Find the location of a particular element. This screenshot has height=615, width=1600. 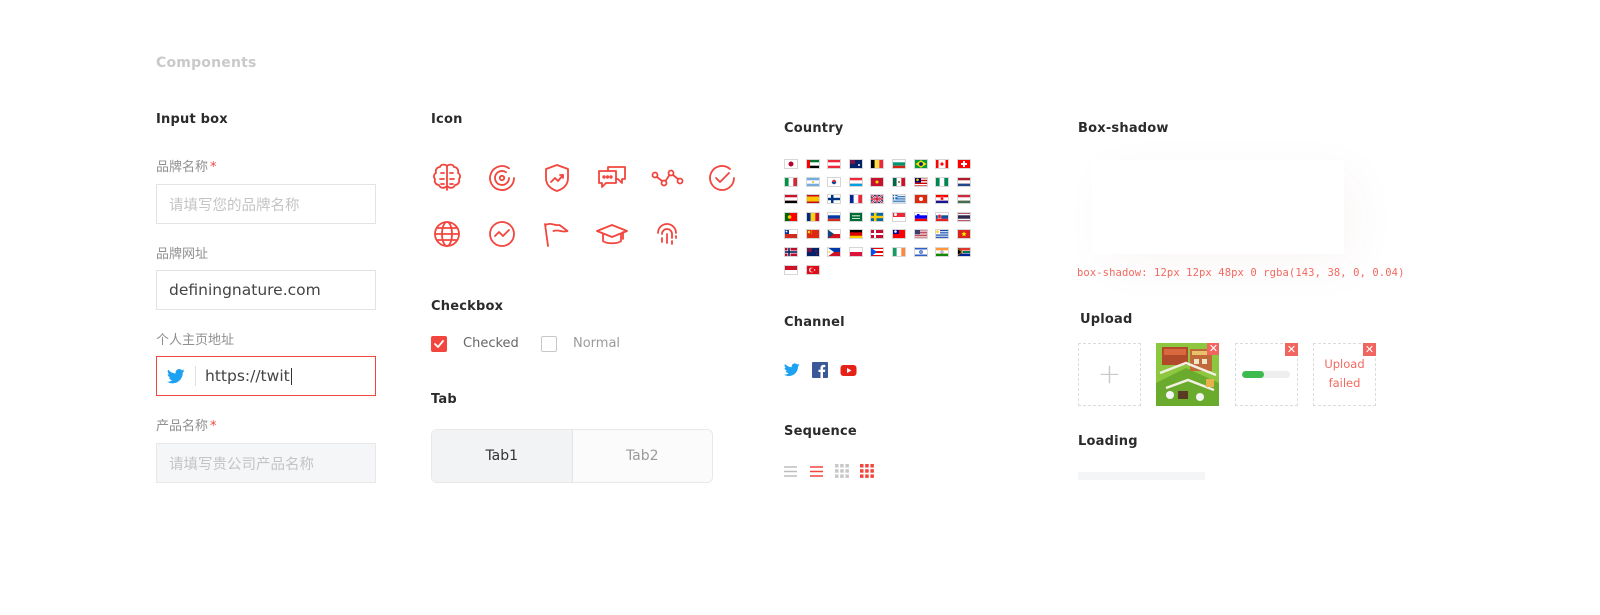

flag-tr-icon is located at coordinates (812, 269).